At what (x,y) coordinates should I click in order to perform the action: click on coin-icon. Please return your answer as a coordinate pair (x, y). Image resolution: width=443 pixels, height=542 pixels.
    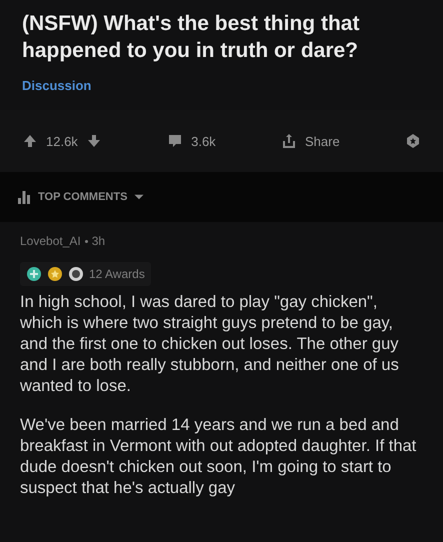
    Looking at the image, I should click on (76, 274).